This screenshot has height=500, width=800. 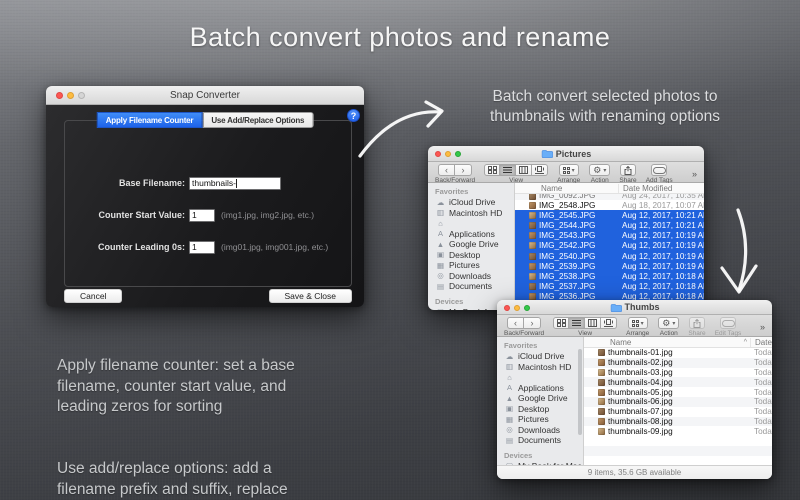 I want to click on file-row: IMG_2539.JPG Aug 12, 2017, 10:19 AM, so click(x=609, y=266).